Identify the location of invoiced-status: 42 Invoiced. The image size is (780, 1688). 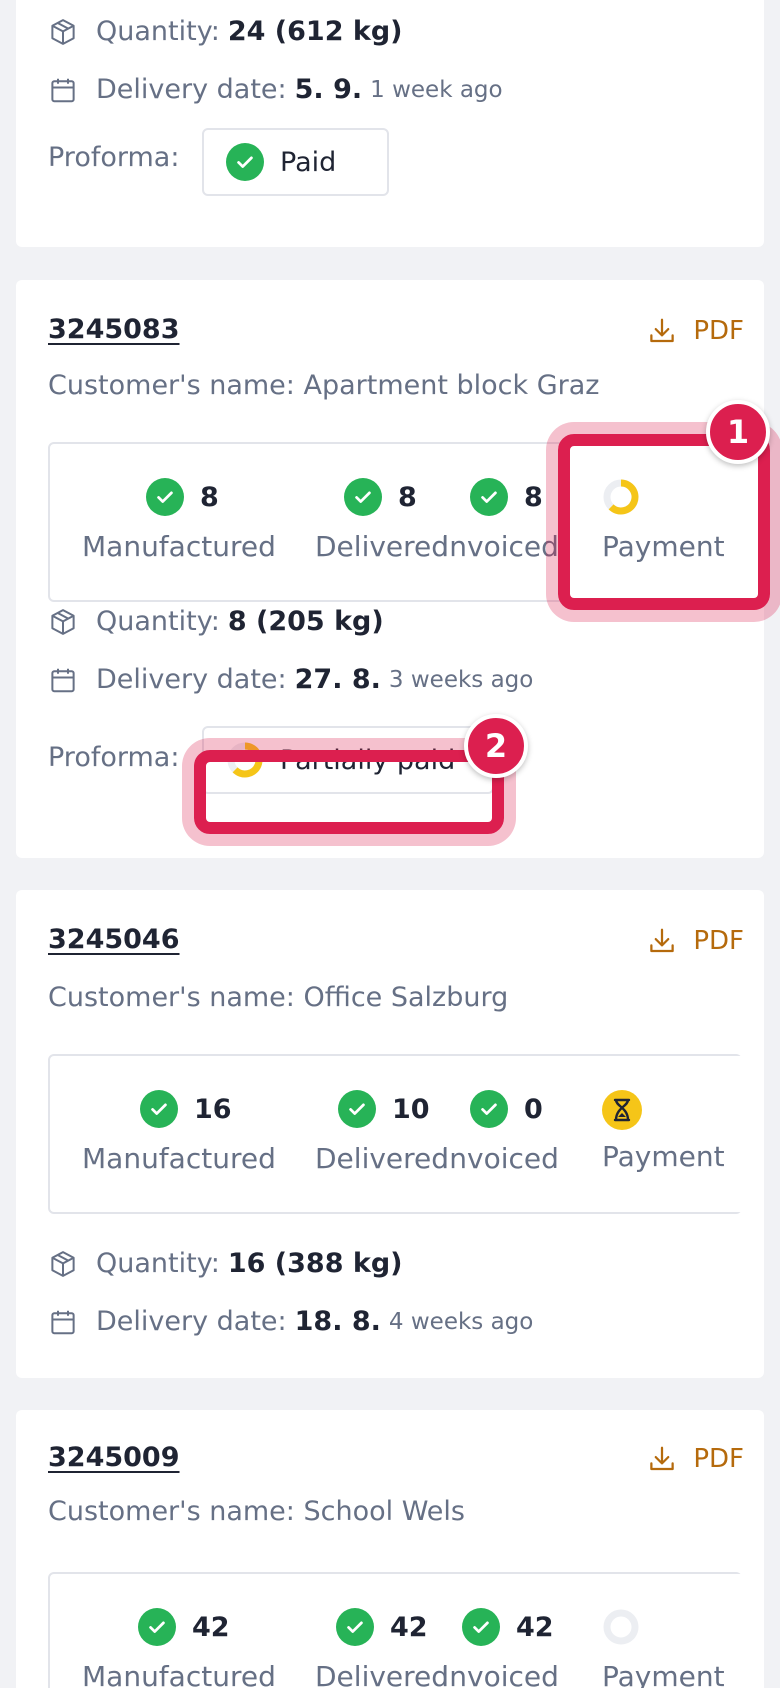
(506, 1631).